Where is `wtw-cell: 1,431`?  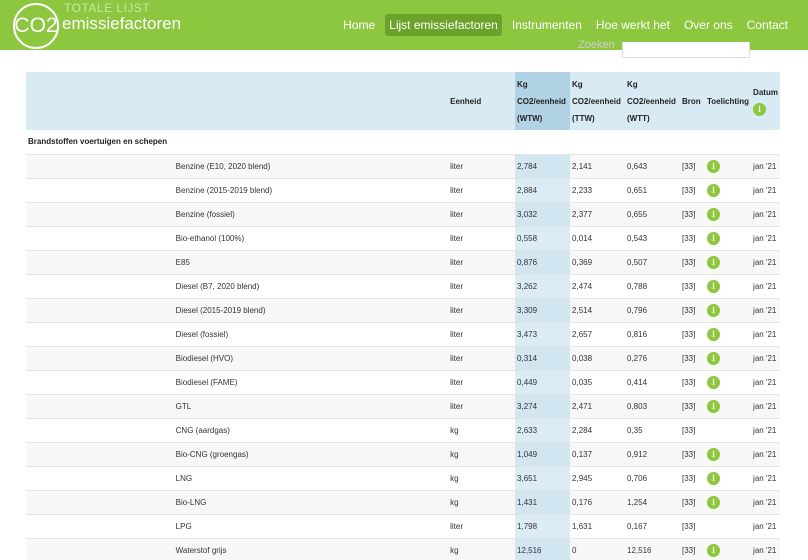 wtw-cell: 1,431 is located at coordinates (543, 501).